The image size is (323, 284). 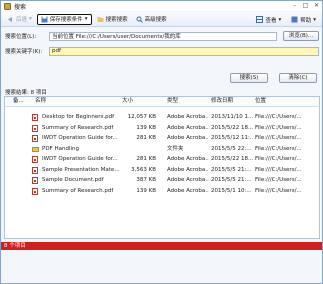 I want to click on location-field: 当前位置 File:///C:/Users/user/Documents/我的库, so click(x=163, y=36).